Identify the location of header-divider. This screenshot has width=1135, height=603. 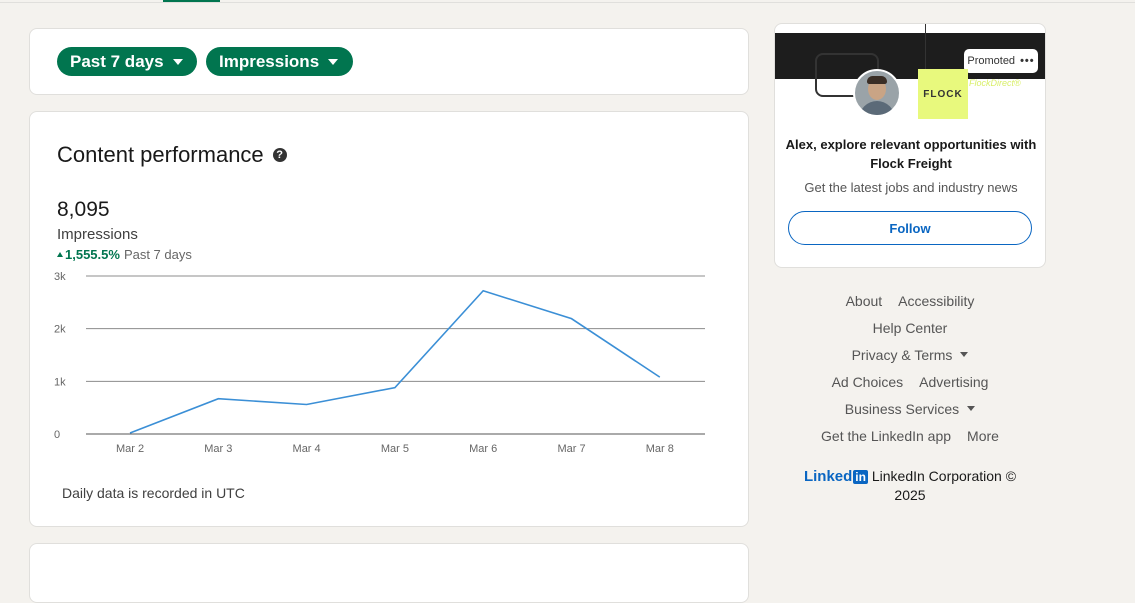
(567, 2).